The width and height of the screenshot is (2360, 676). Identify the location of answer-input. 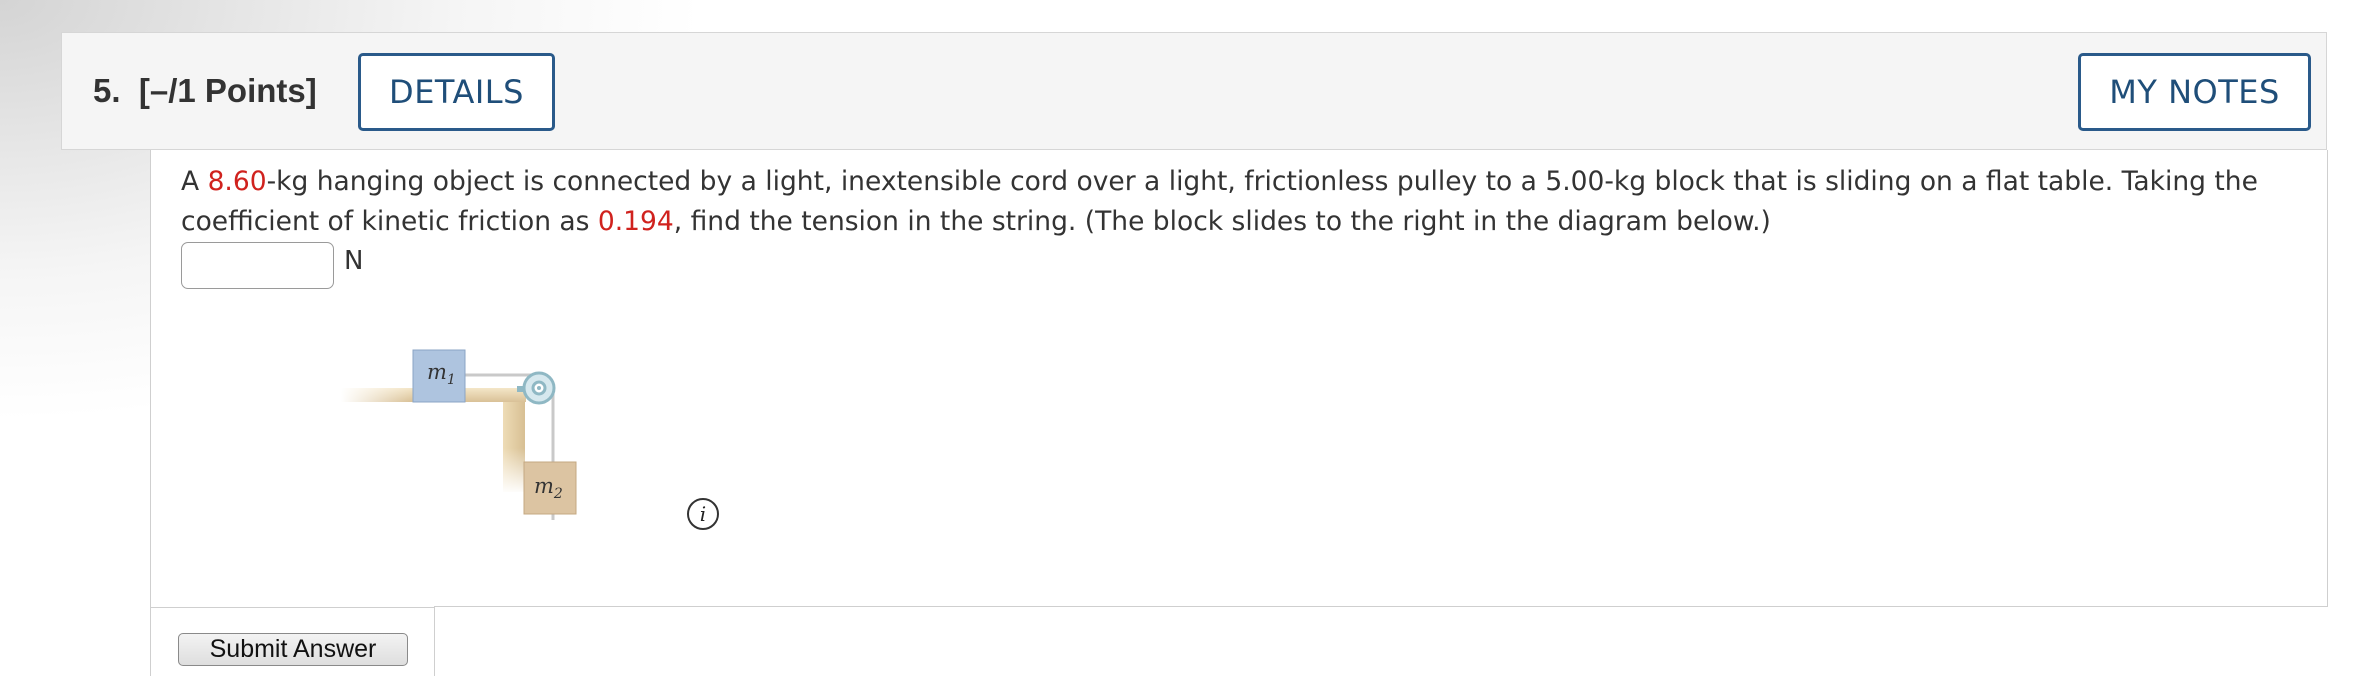
(257, 265).